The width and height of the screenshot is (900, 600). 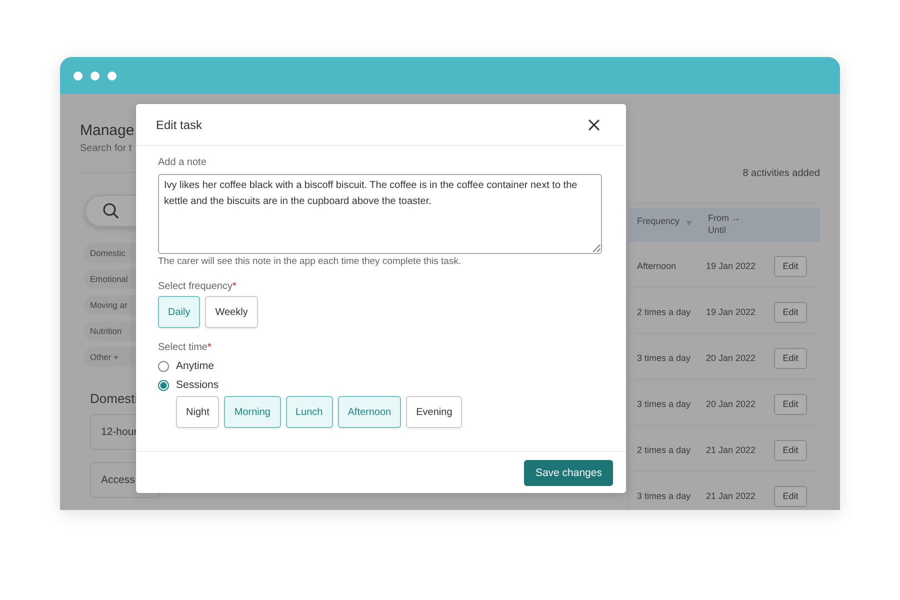 I want to click on table-cell-text: Afternoon, so click(x=657, y=266).